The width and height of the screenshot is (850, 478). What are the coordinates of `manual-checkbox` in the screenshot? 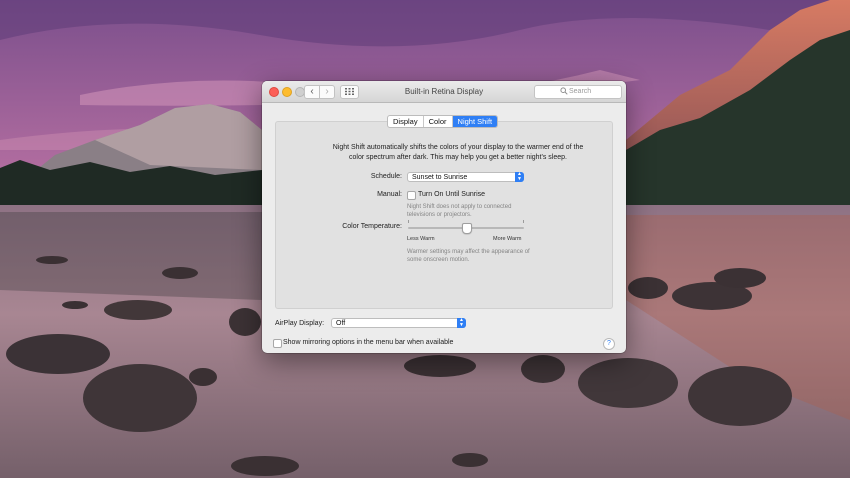 It's located at (411, 195).